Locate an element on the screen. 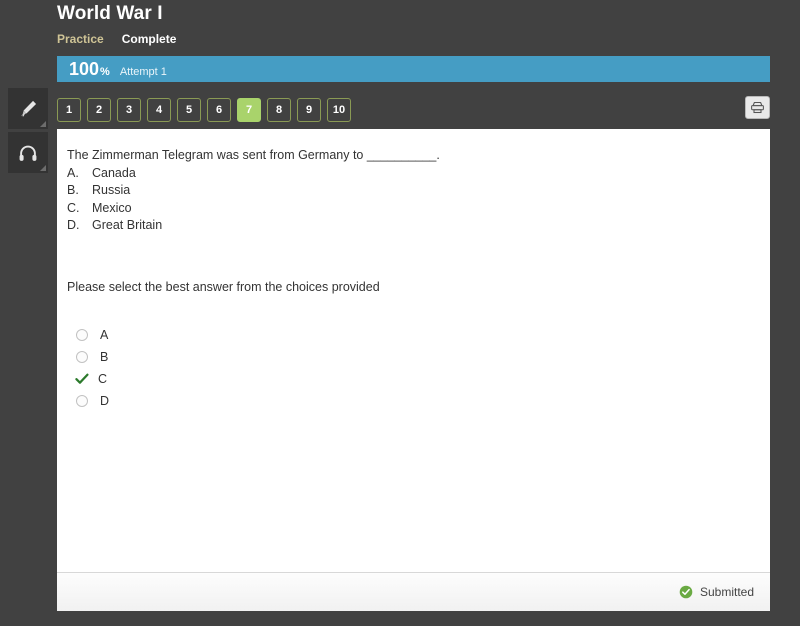  status-label: Submitted is located at coordinates (726, 592).